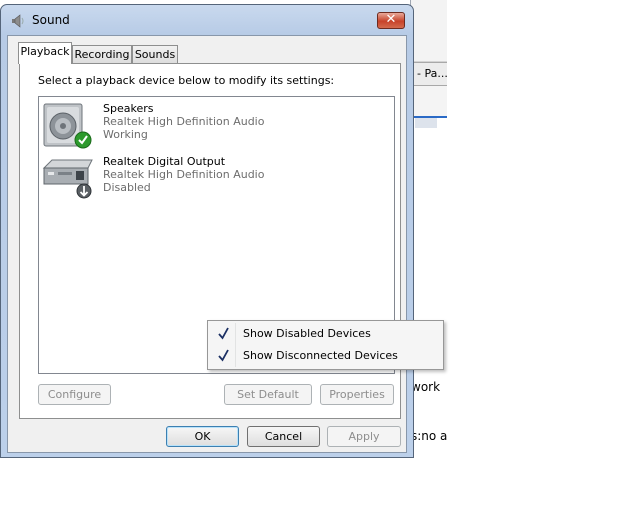 The width and height of the screenshot is (640, 512). What do you see at coordinates (164, 161) in the screenshot?
I see `device-name: Realtek Digital Output` at bounding box center [164, 161].